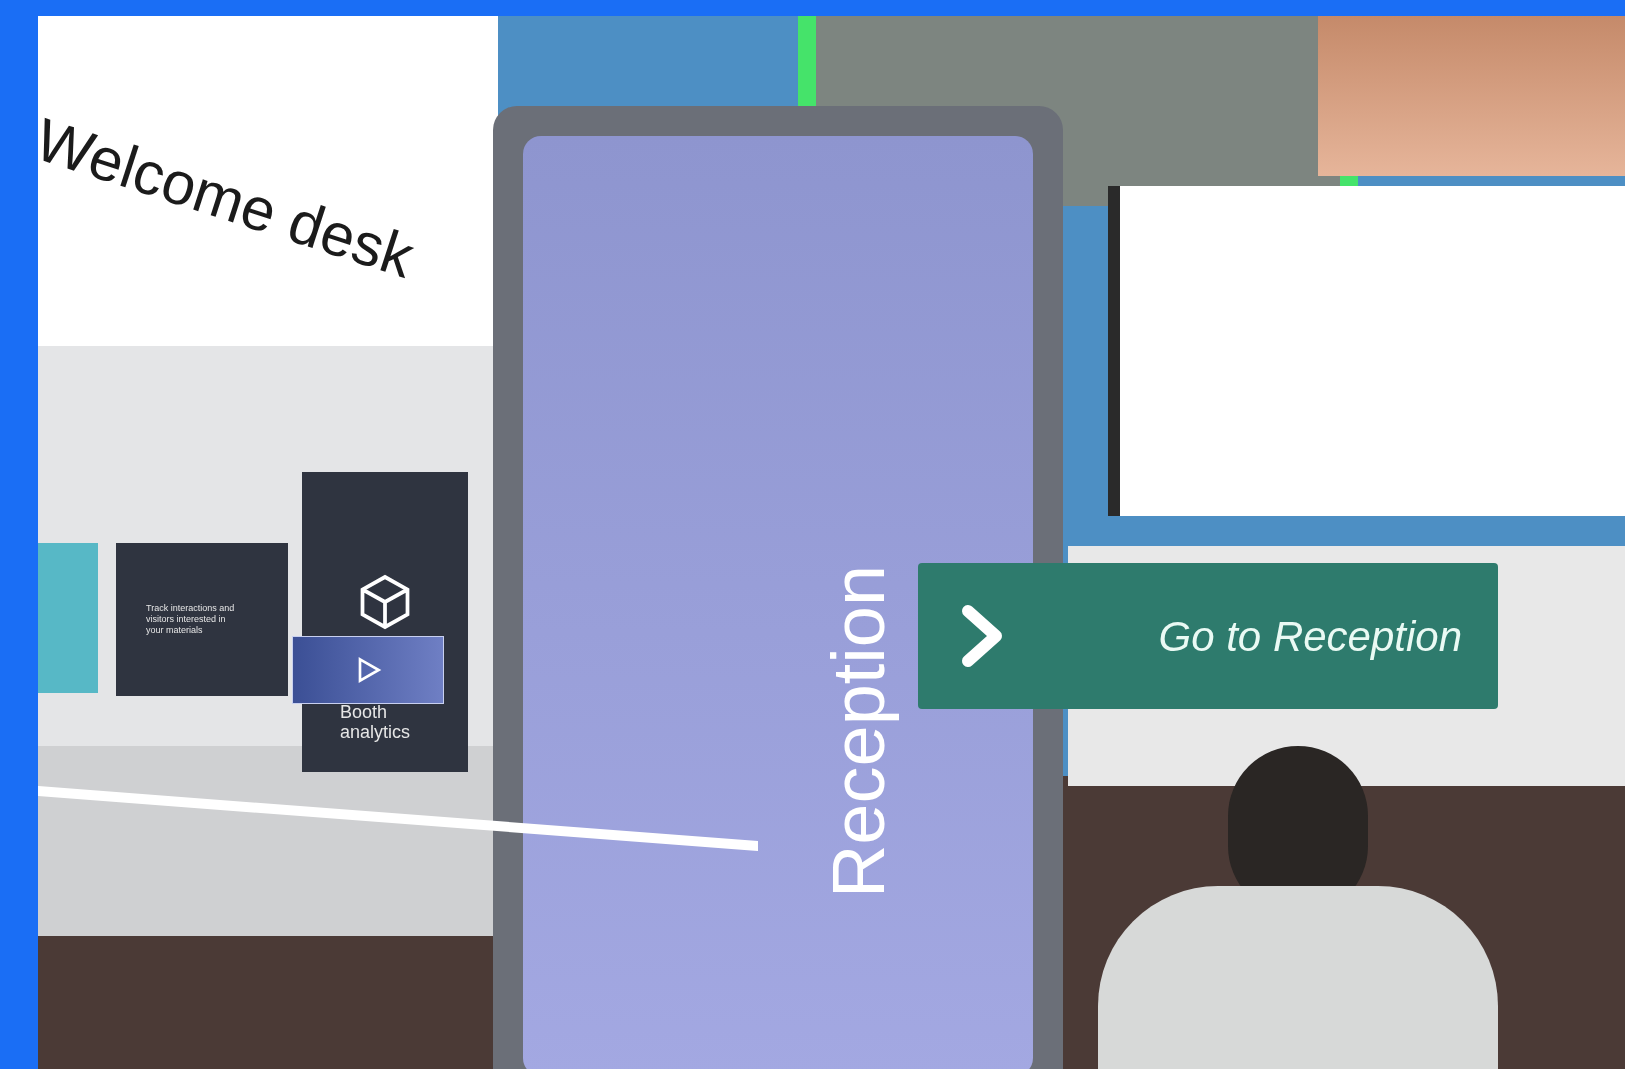 This screenshot has width=1625, height=1069. What do you see at coordinates (858, 732) in the screenshot?
I see `kiosk-title: Reception` at bounding box center [858, 732].